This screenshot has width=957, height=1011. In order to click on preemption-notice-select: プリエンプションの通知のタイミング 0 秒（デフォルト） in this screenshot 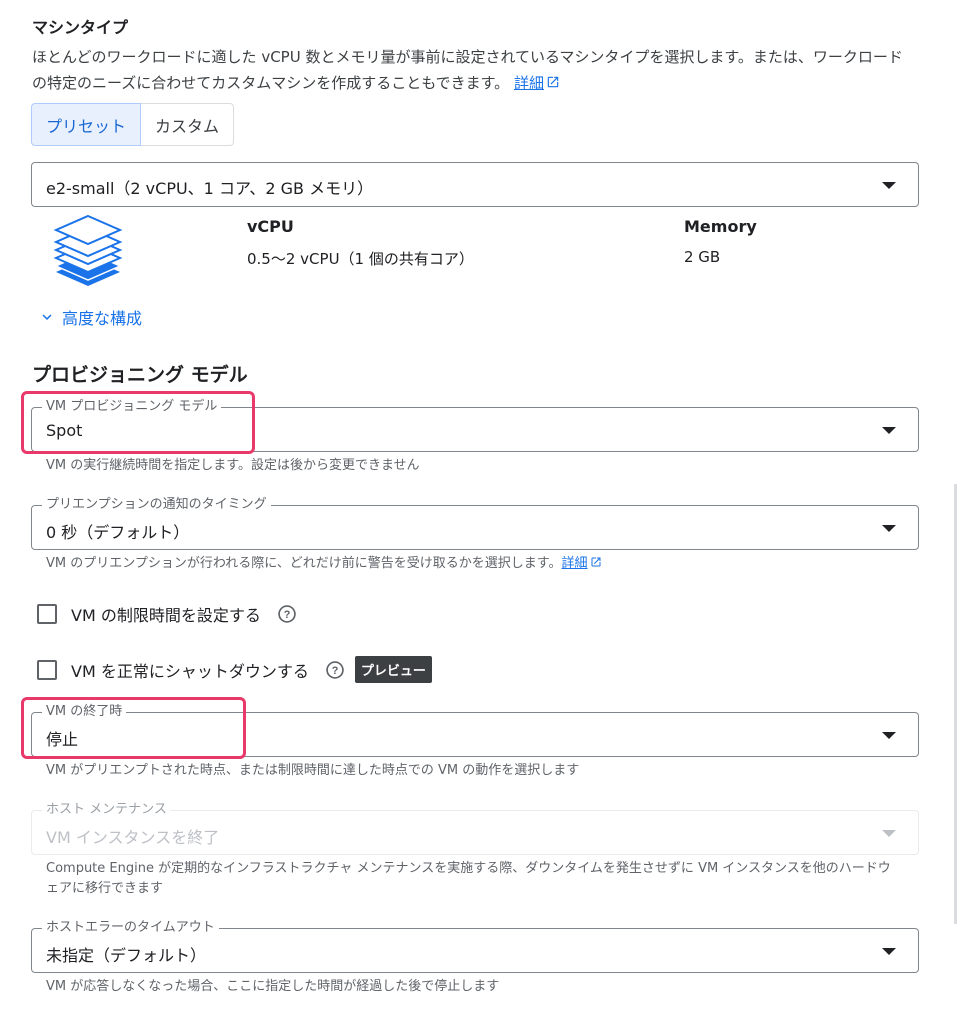, I will do `click(475, 523)`.